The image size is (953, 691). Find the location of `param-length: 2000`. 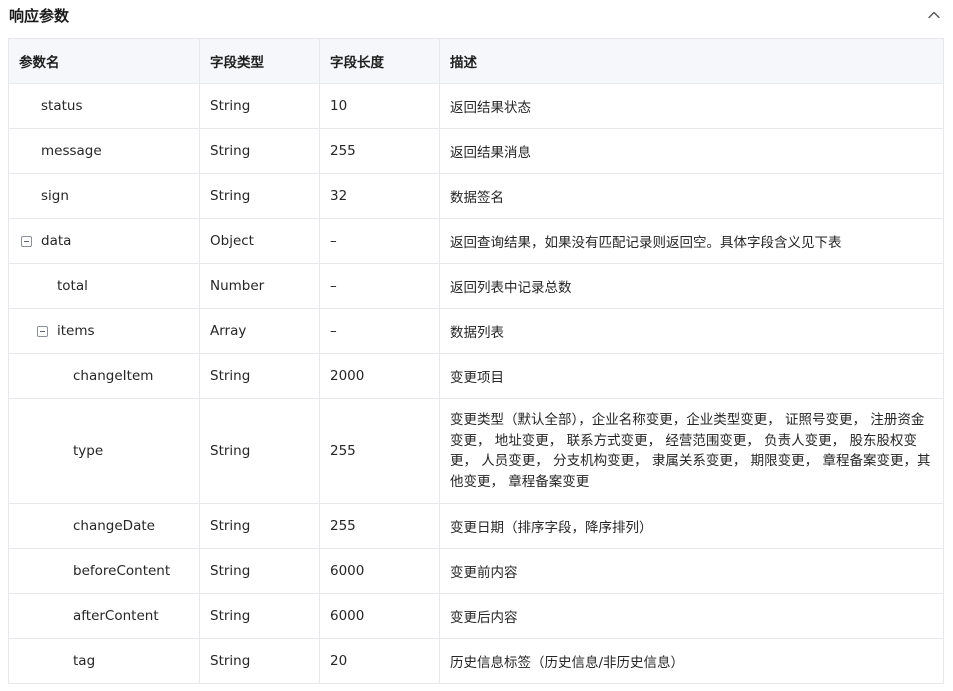

param-length: 2000 is located at coordinates (379, 376).